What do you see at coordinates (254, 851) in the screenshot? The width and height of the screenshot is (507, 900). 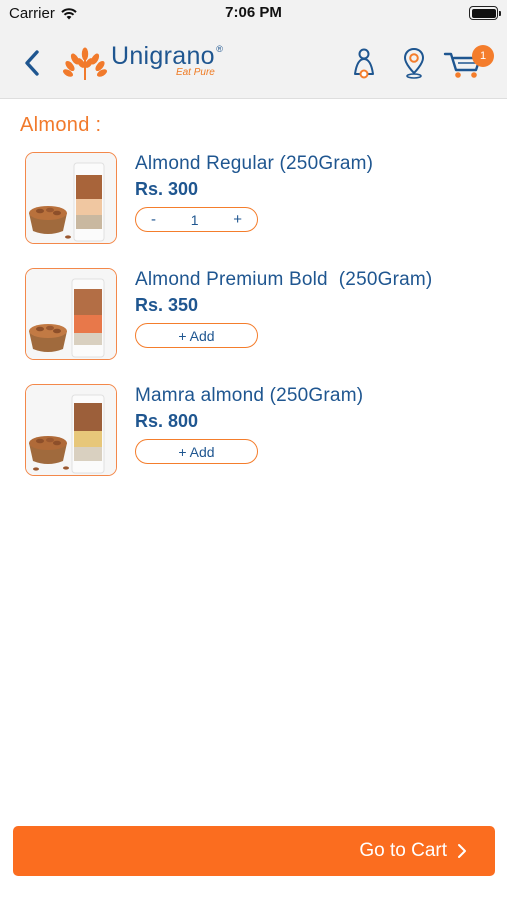 I see `go-to-cart-button: Go to Cart` at bounding box center [254, 851].